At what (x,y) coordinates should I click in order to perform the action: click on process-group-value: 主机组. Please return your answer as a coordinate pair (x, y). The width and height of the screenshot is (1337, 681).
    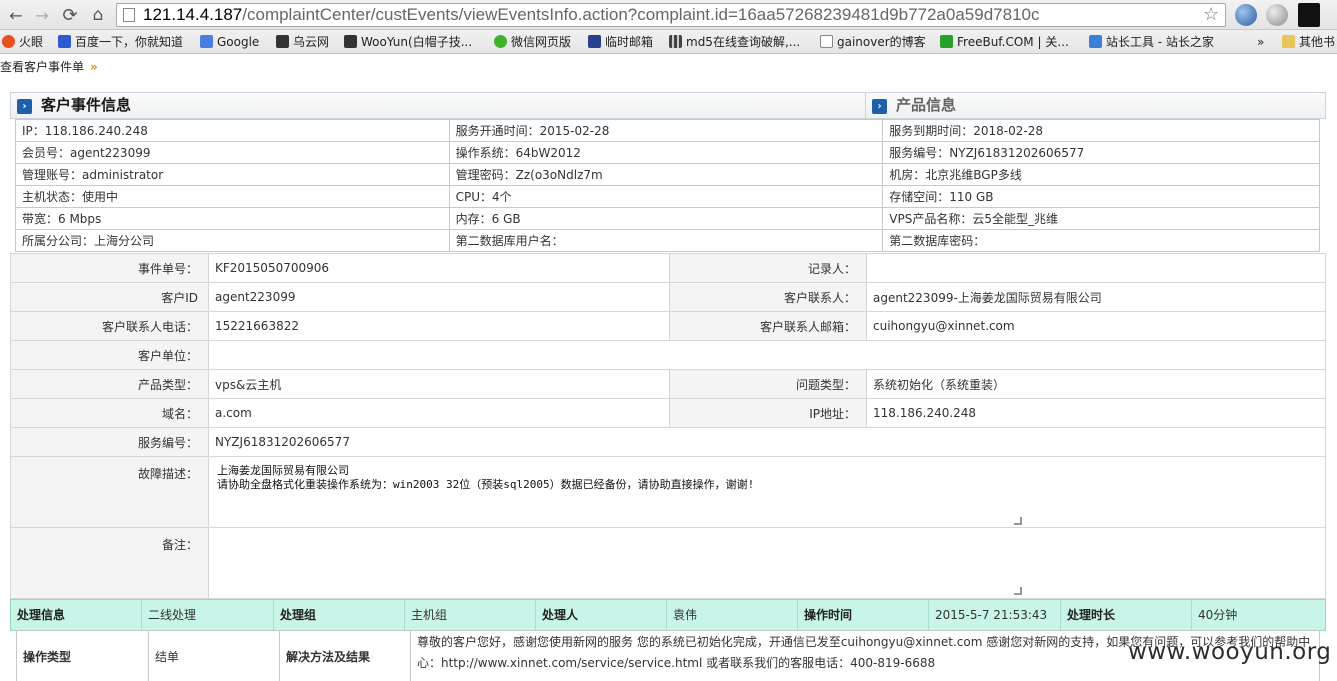
    Looking at the image, I should click on (470, 615).